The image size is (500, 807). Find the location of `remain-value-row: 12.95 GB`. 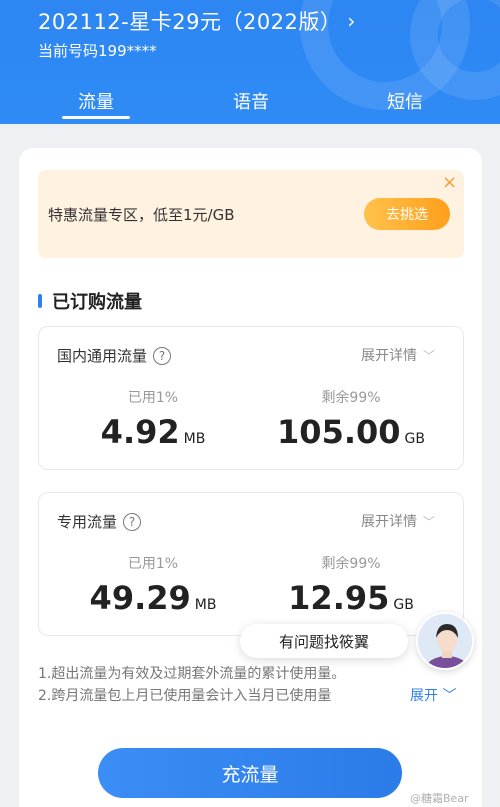

remain-value-row: 12.95 GB is located at coordinates (351, 598).